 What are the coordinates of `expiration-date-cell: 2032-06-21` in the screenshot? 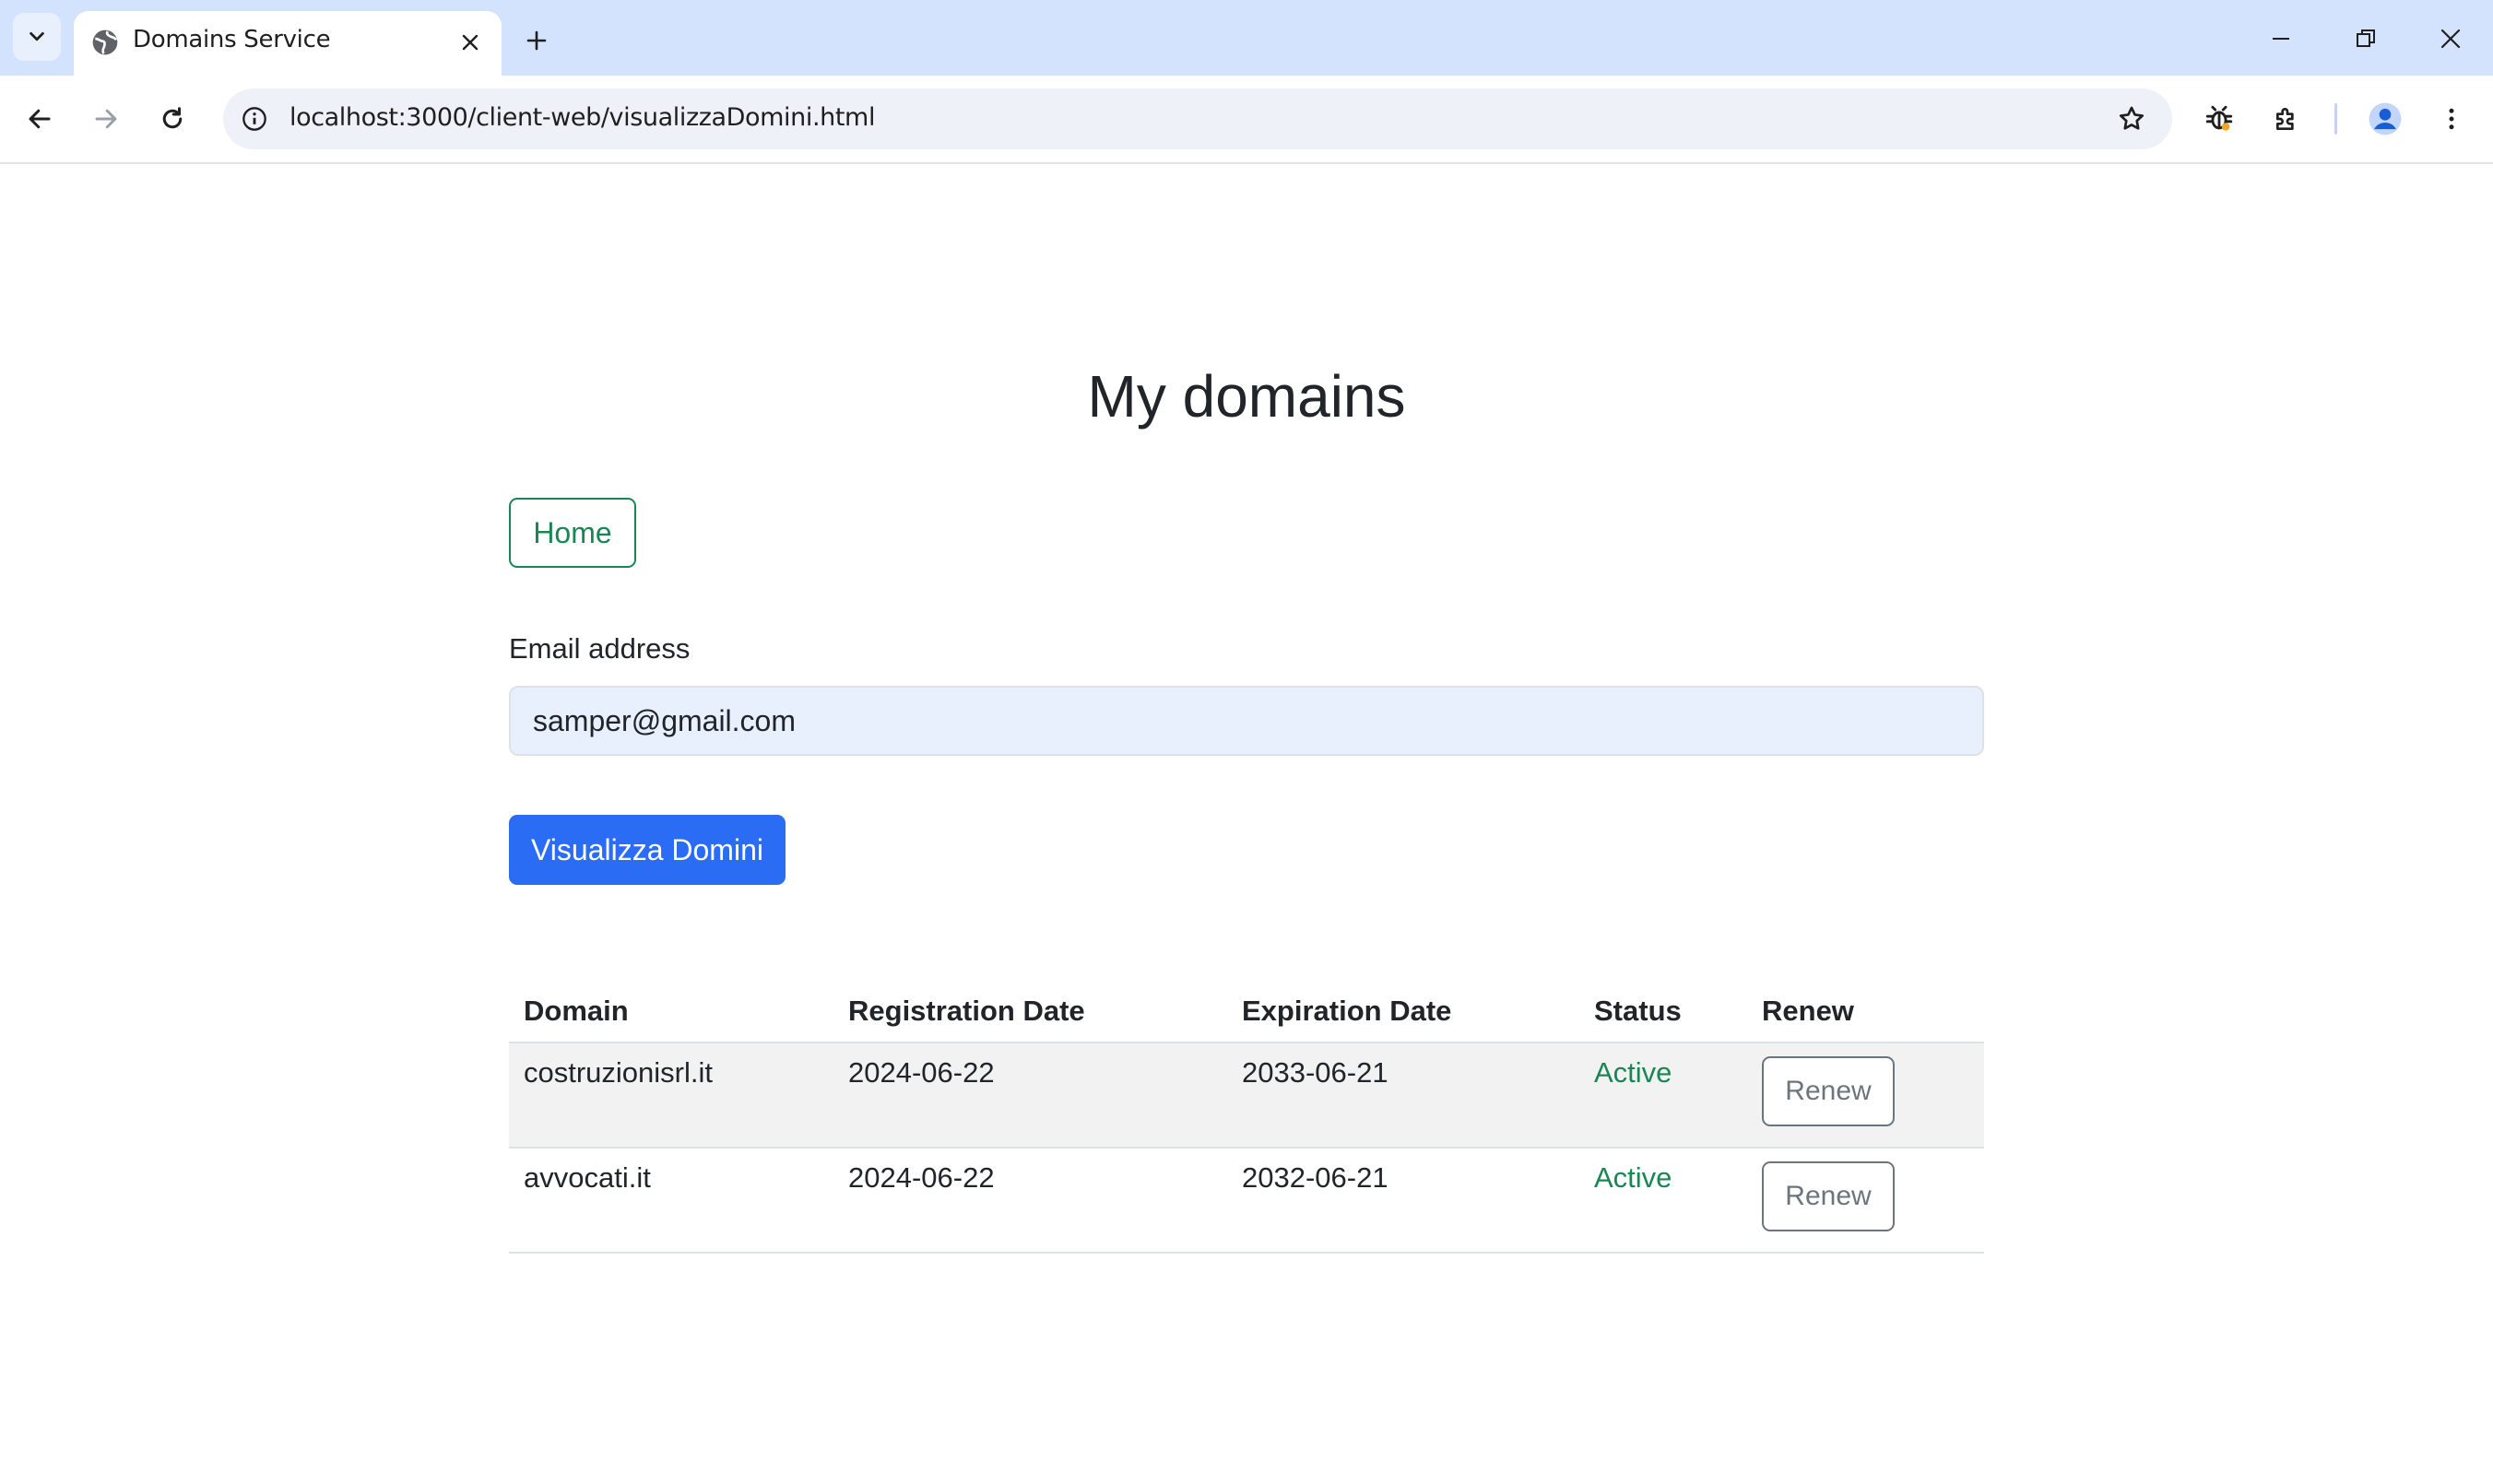 It's located at (1403, 1201).